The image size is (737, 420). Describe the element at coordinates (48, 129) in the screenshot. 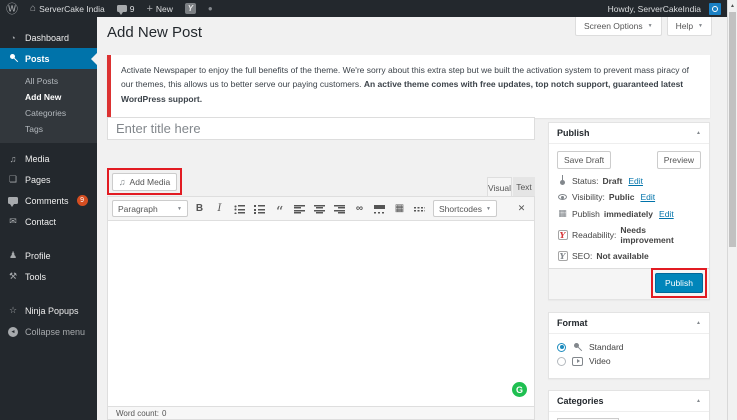

I see `submenu-tags: Tags` at that location.